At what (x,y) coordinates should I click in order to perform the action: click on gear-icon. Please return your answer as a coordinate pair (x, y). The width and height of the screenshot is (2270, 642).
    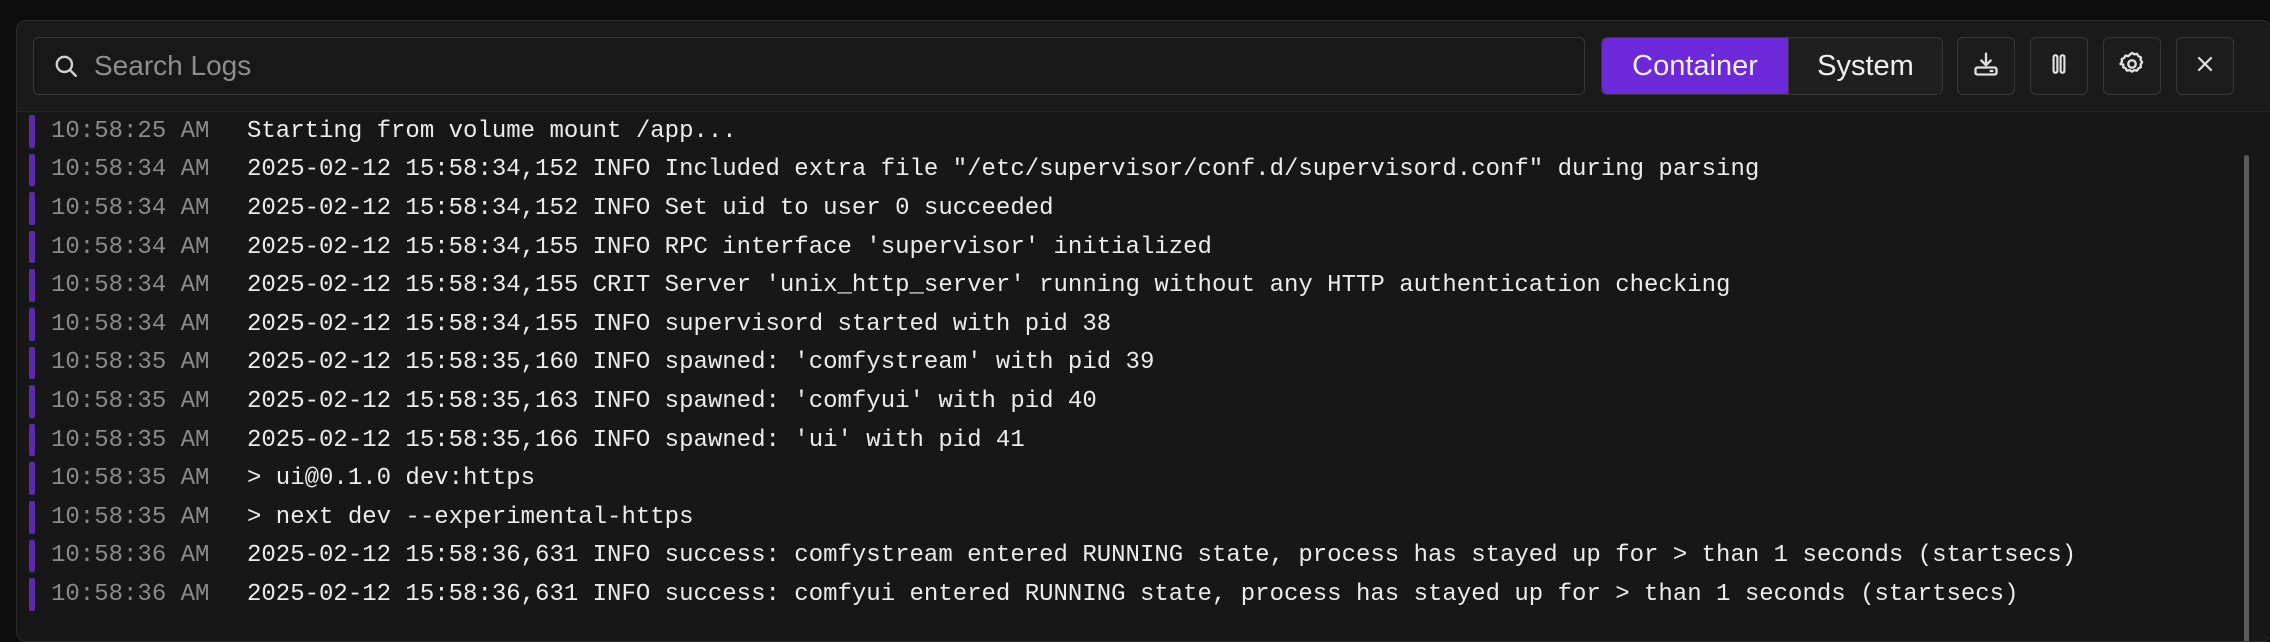
    Looking at the image, I should click on (2132, 66).